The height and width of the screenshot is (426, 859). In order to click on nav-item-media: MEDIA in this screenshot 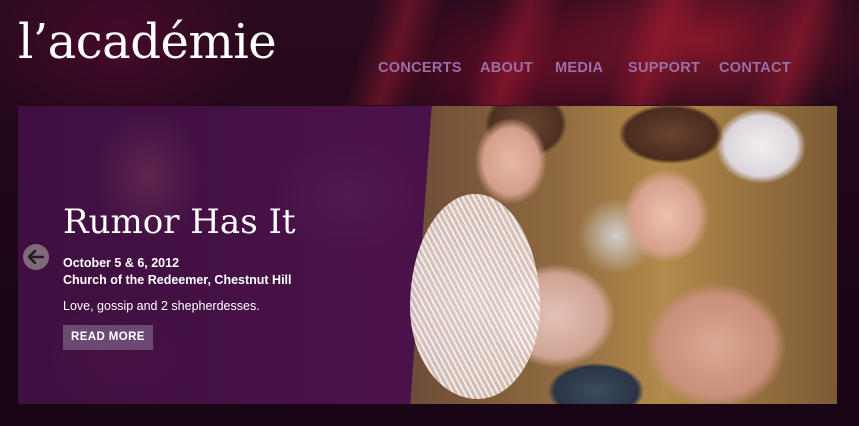, I will do `click(579, 68)`.